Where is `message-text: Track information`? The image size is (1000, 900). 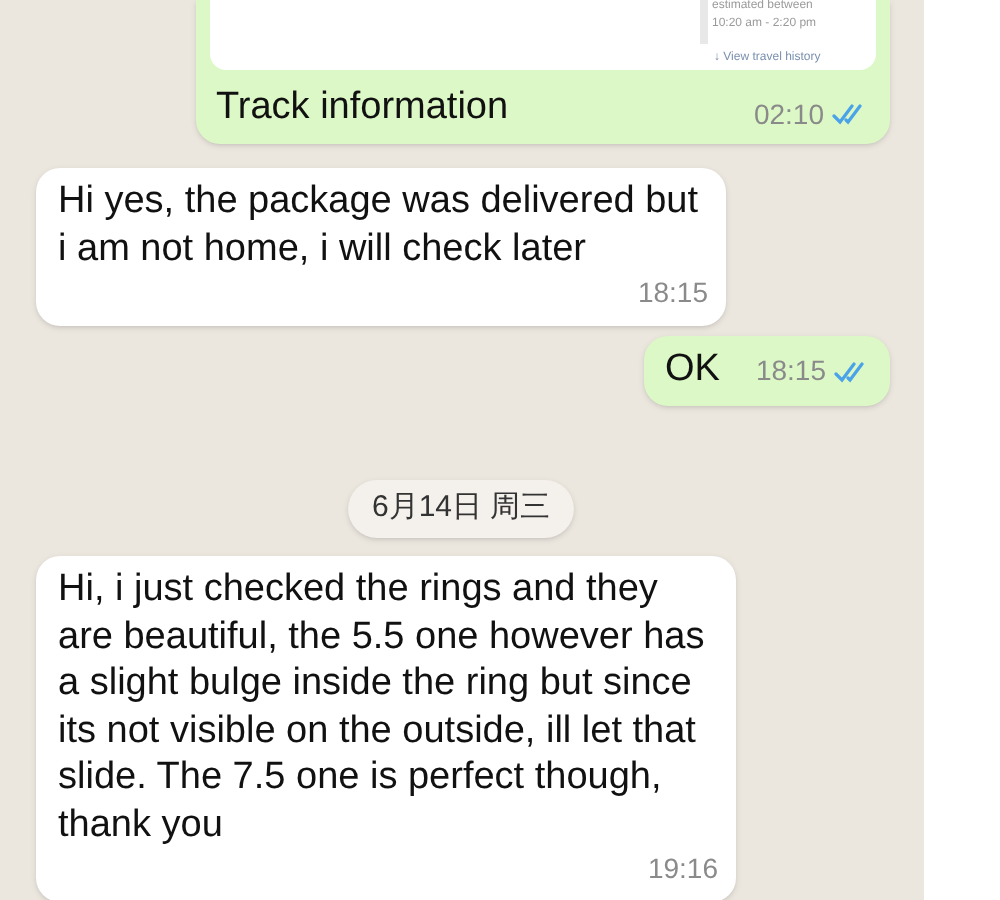
message-text: Track information is located at coordinates (362, 108).